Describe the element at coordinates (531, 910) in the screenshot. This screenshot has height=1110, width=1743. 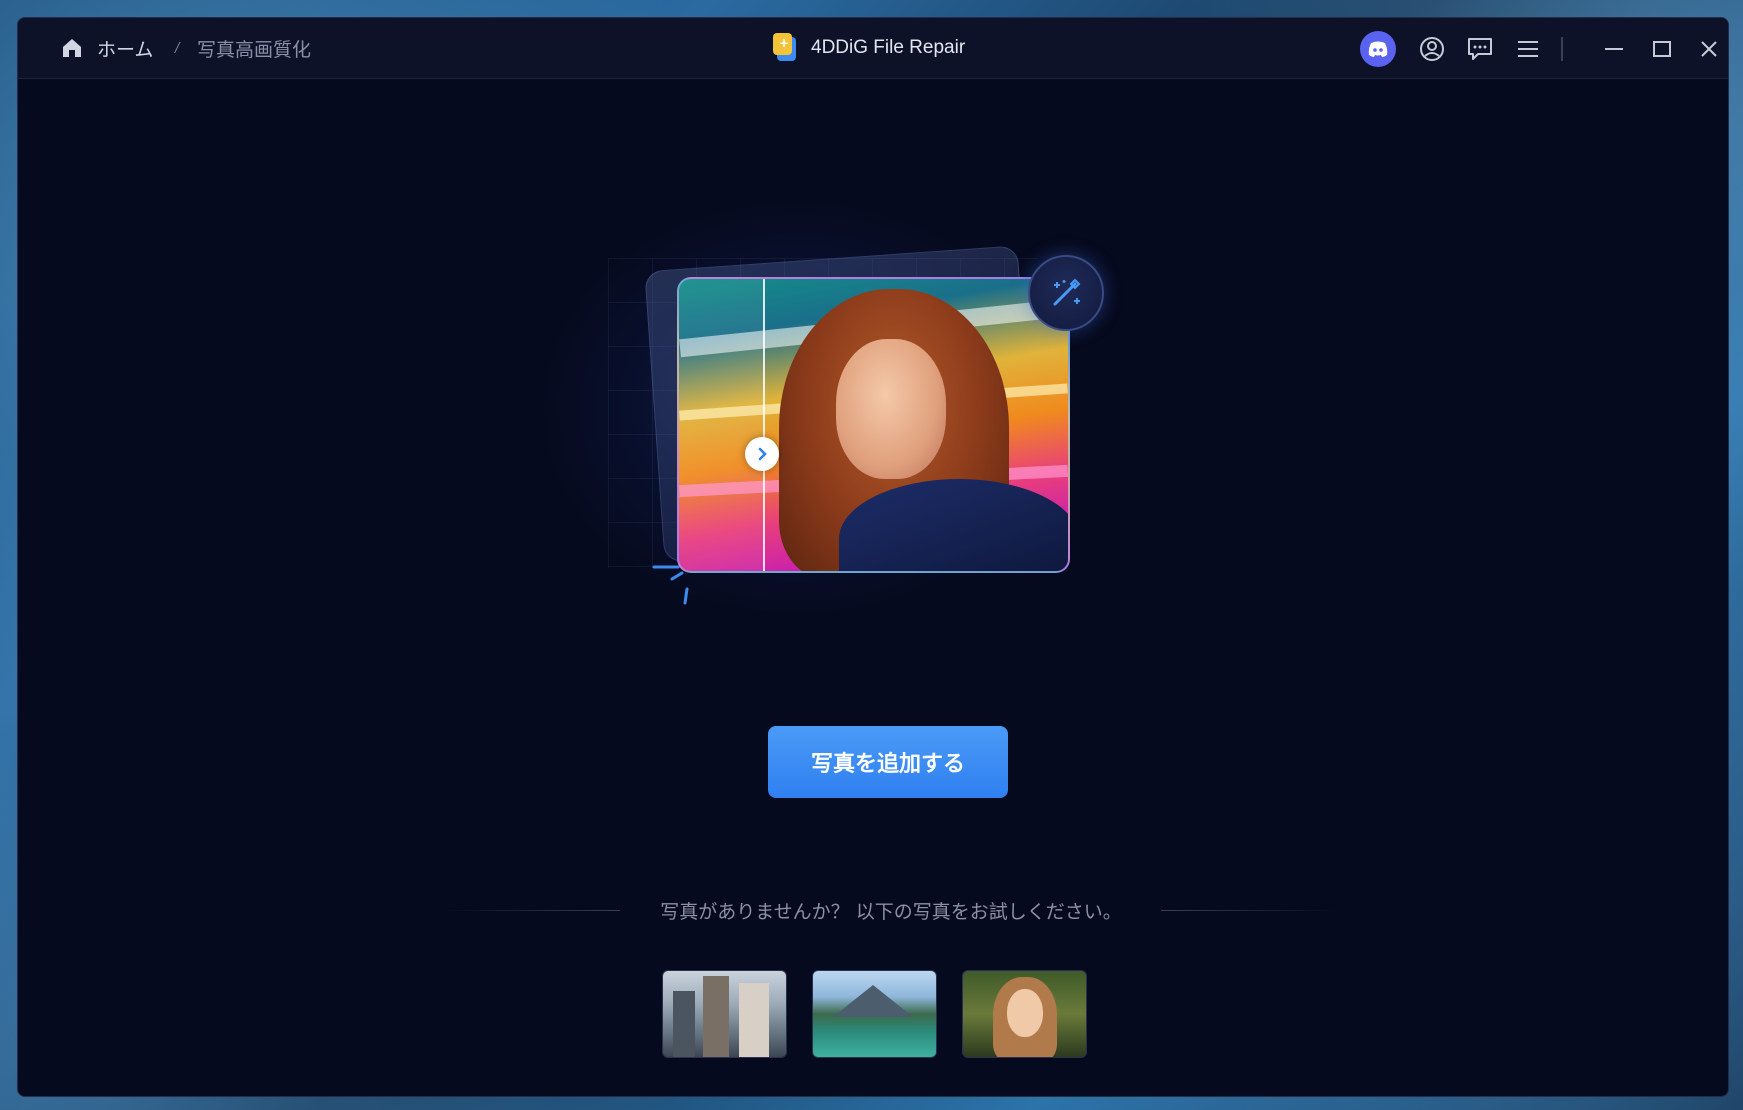
I see `divider-line-left` at that location.